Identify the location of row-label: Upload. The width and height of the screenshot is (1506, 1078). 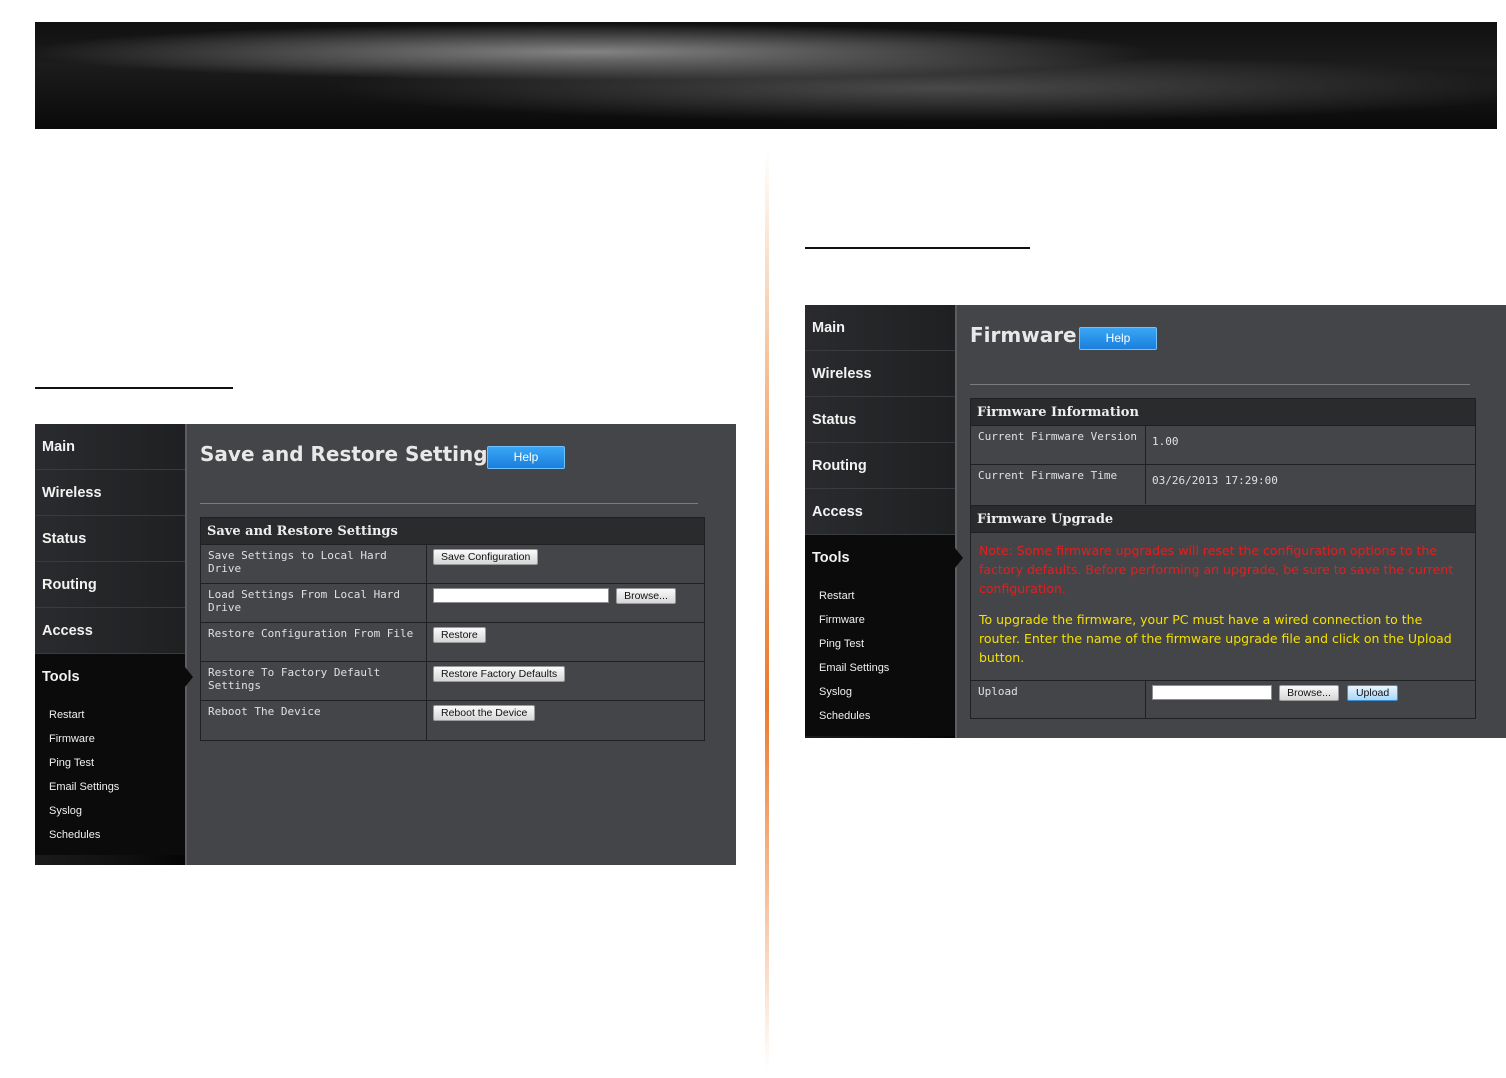
(1058, 700).